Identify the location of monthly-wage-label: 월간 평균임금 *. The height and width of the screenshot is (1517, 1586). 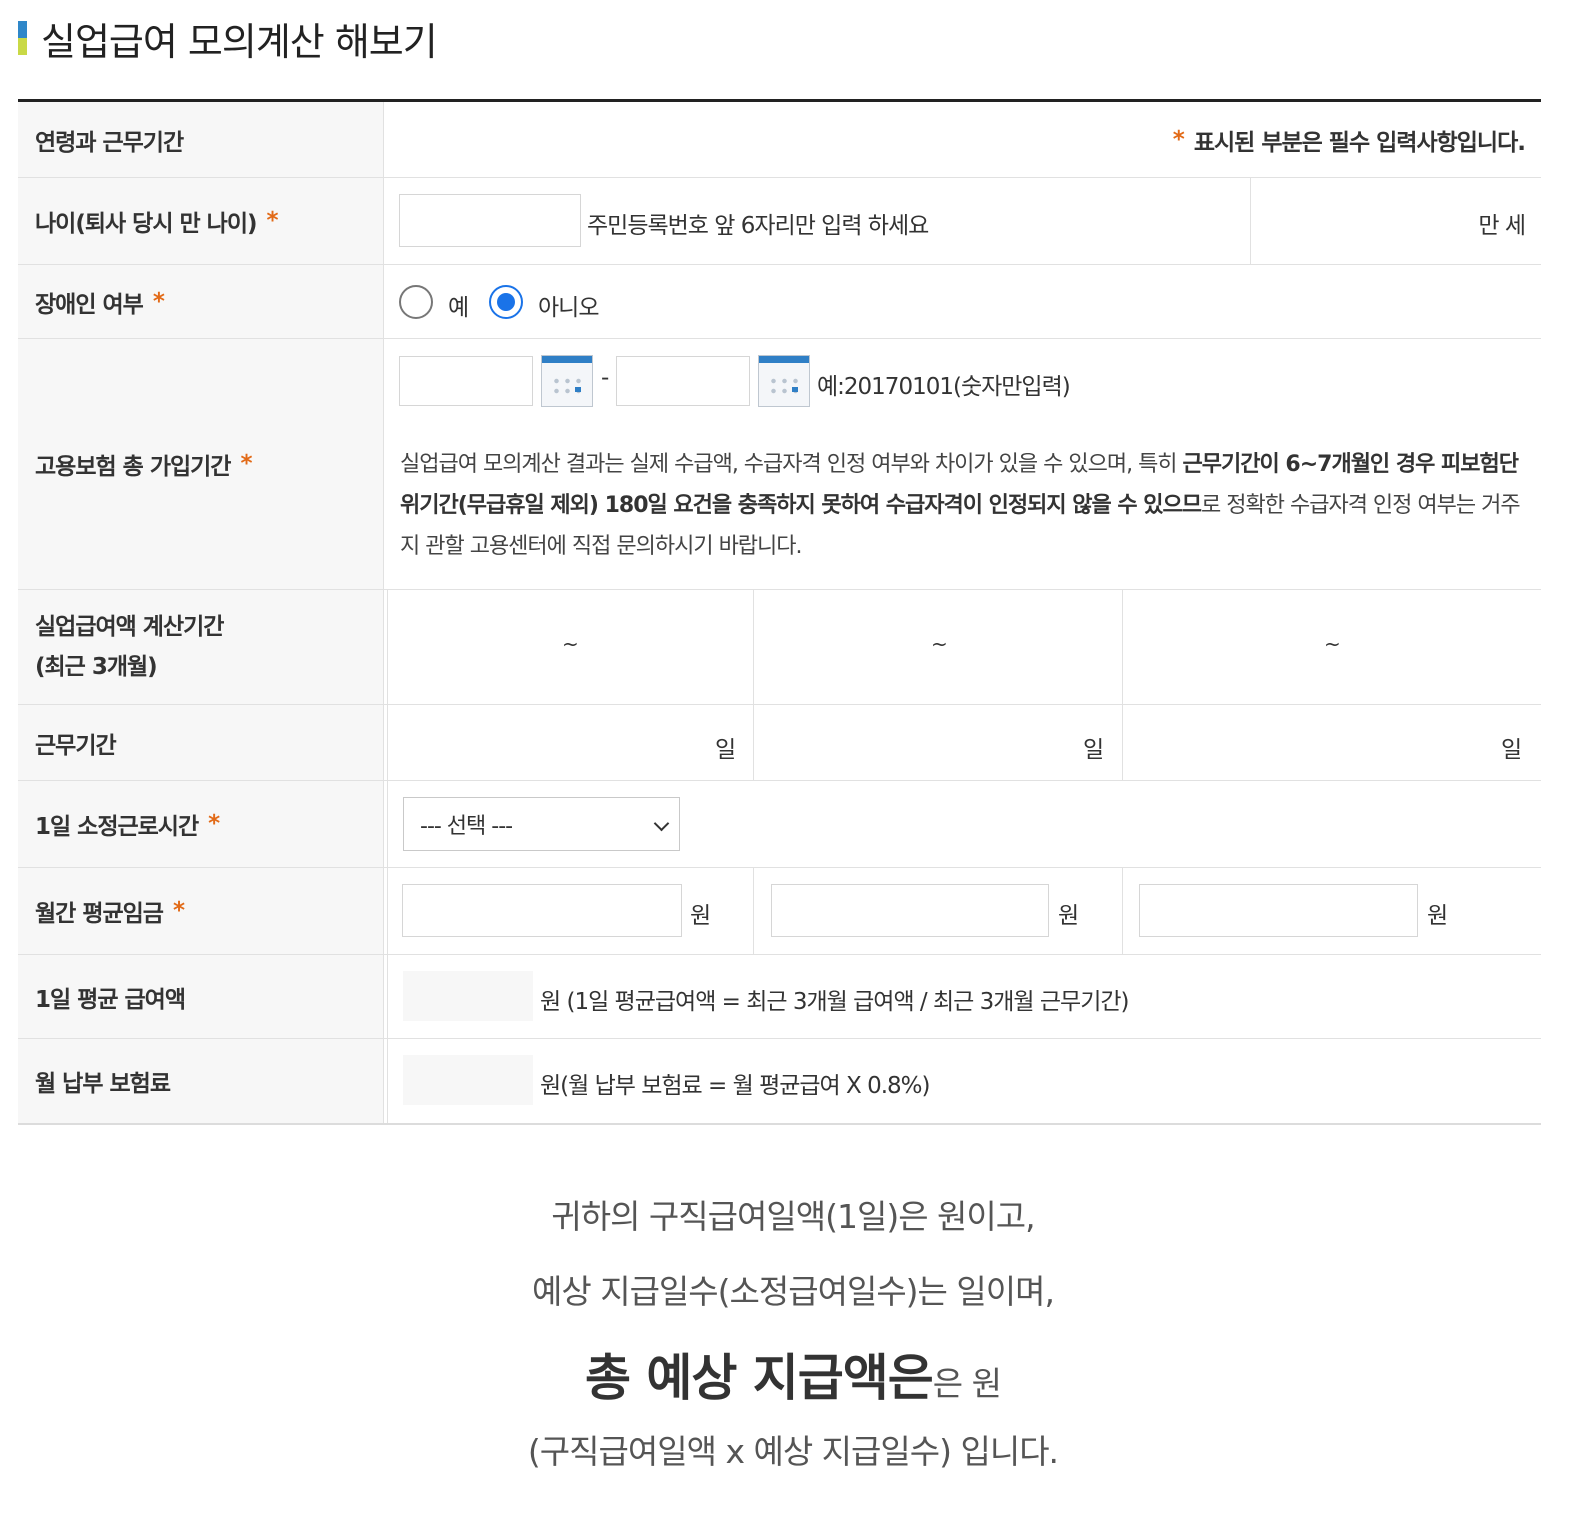
(201, 911).